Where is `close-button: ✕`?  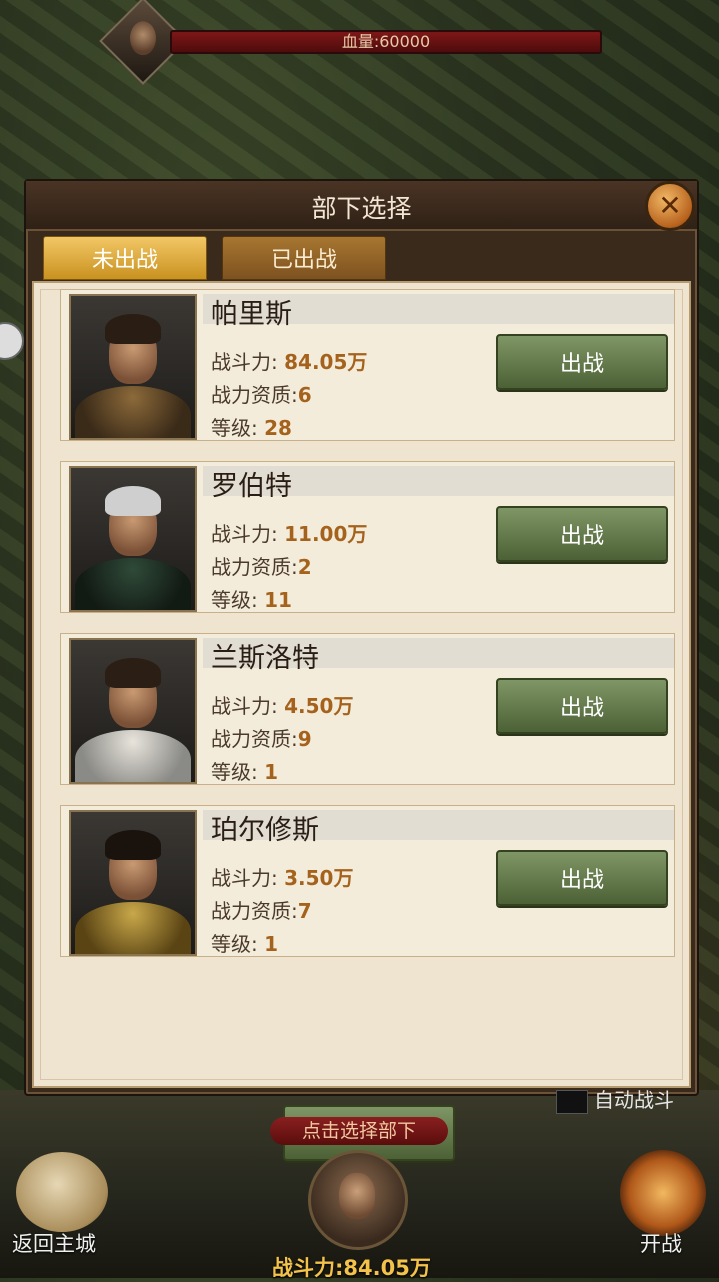 close-button: ✕ is located at coordinates (670, 206).